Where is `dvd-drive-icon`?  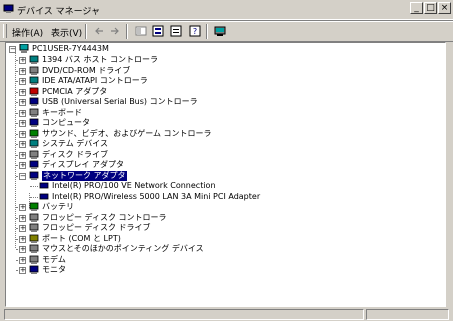
dvd-drive-icon is located at coordinates (34, 70).